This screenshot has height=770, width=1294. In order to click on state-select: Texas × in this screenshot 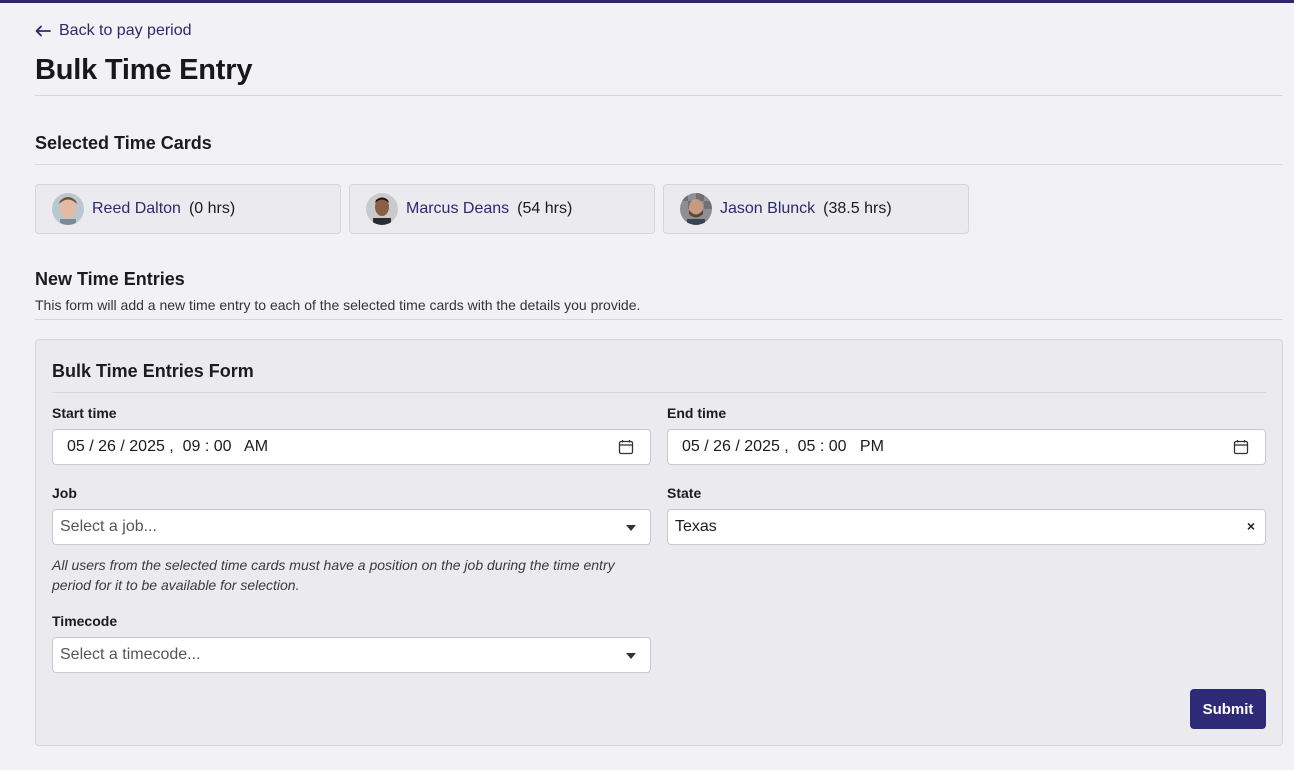, I will do `click(966, 527)`.